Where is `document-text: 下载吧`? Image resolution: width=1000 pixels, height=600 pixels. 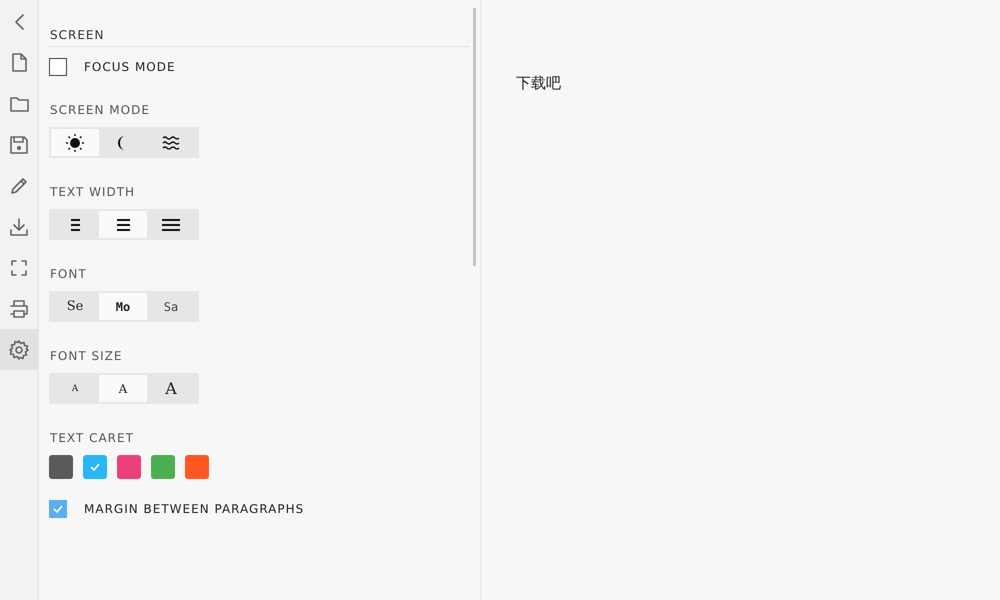
document-text: 下载吧 is located at coordinates (539, 83).